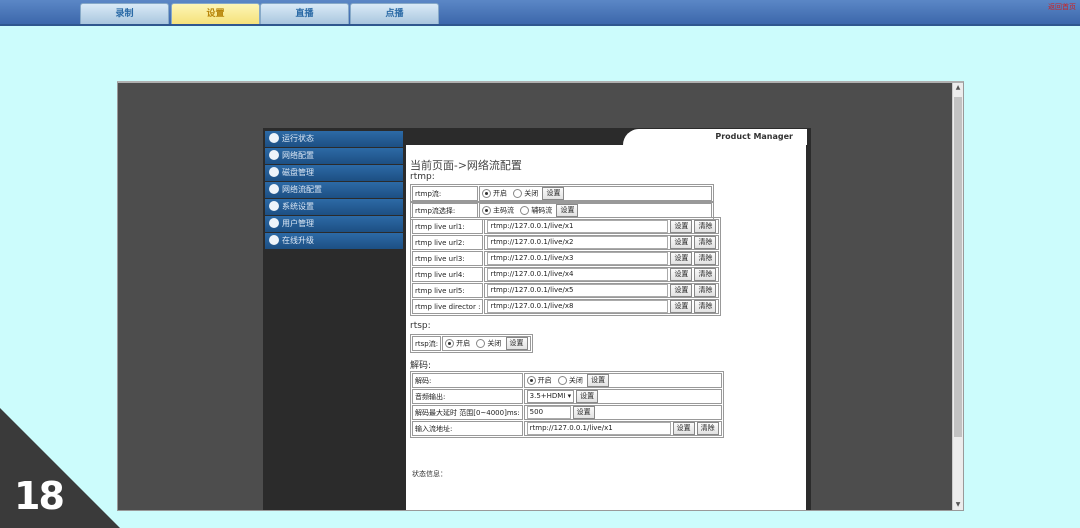 This screenshot has width=1080, height=528. Describe the element at coordinates (304, 13) in the screenshot. I see `tab-live: 直播` at that location.